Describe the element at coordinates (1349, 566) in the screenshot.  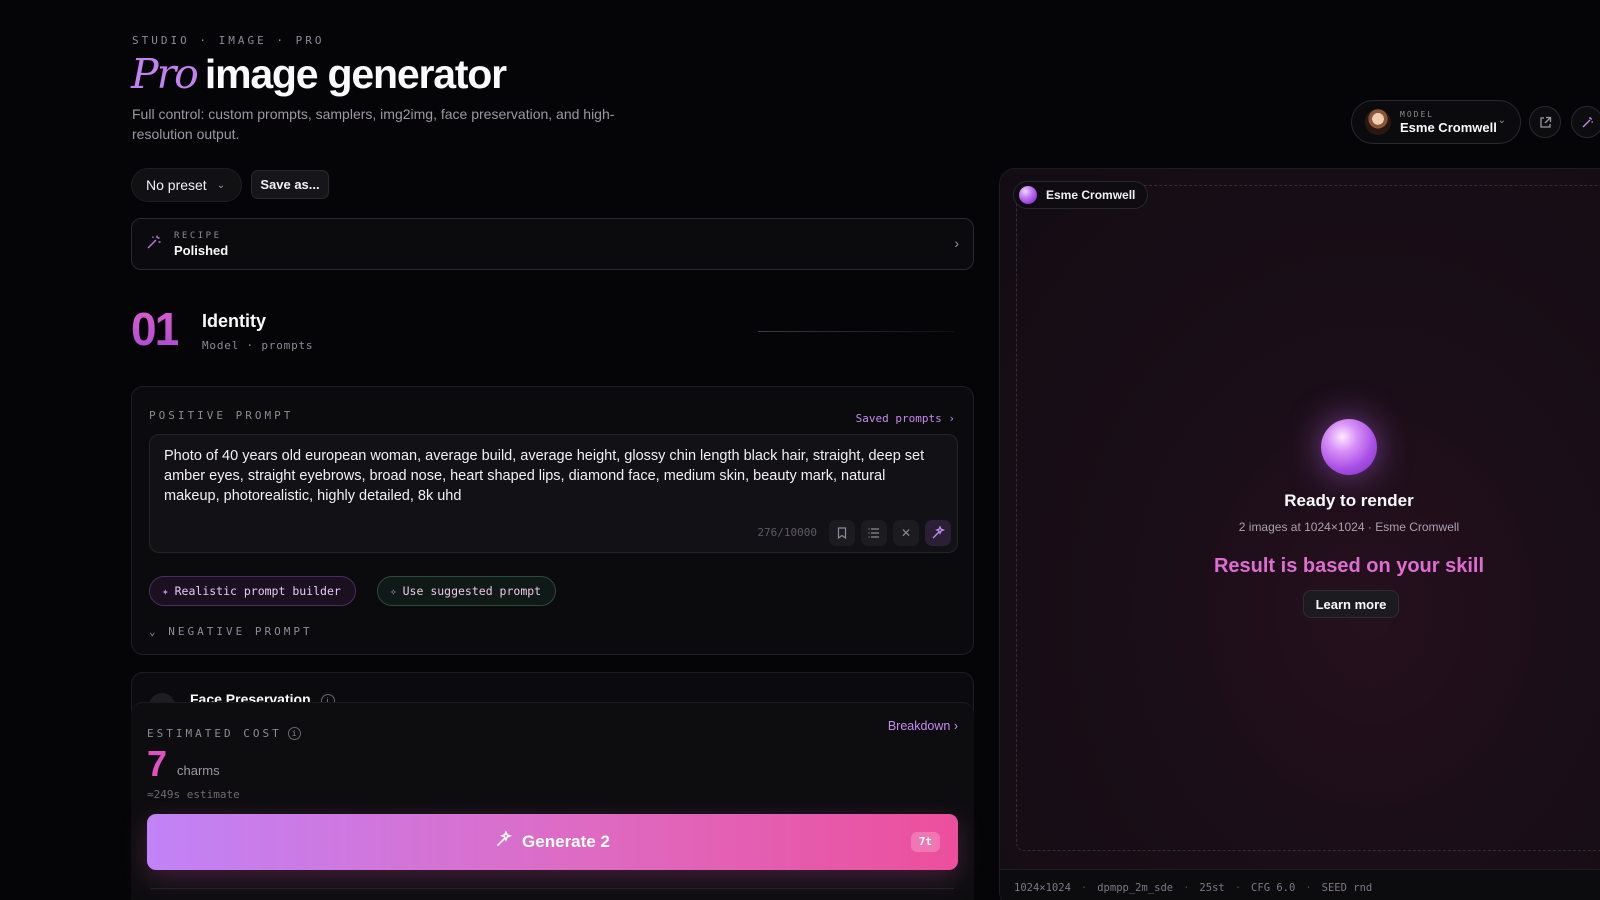
I see `result-skill-text: Result is based on your skill` at that location.